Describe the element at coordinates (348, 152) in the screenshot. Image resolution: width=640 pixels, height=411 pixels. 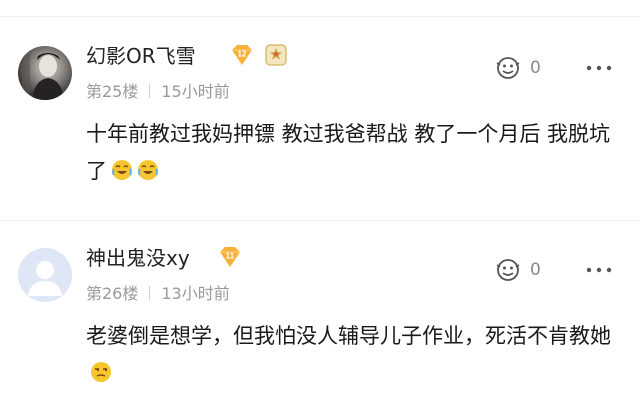
I see `comment-text: 十年前教过我妈押镖 教过我爸帮战 教了一个月后 我脱坑了` at that location.